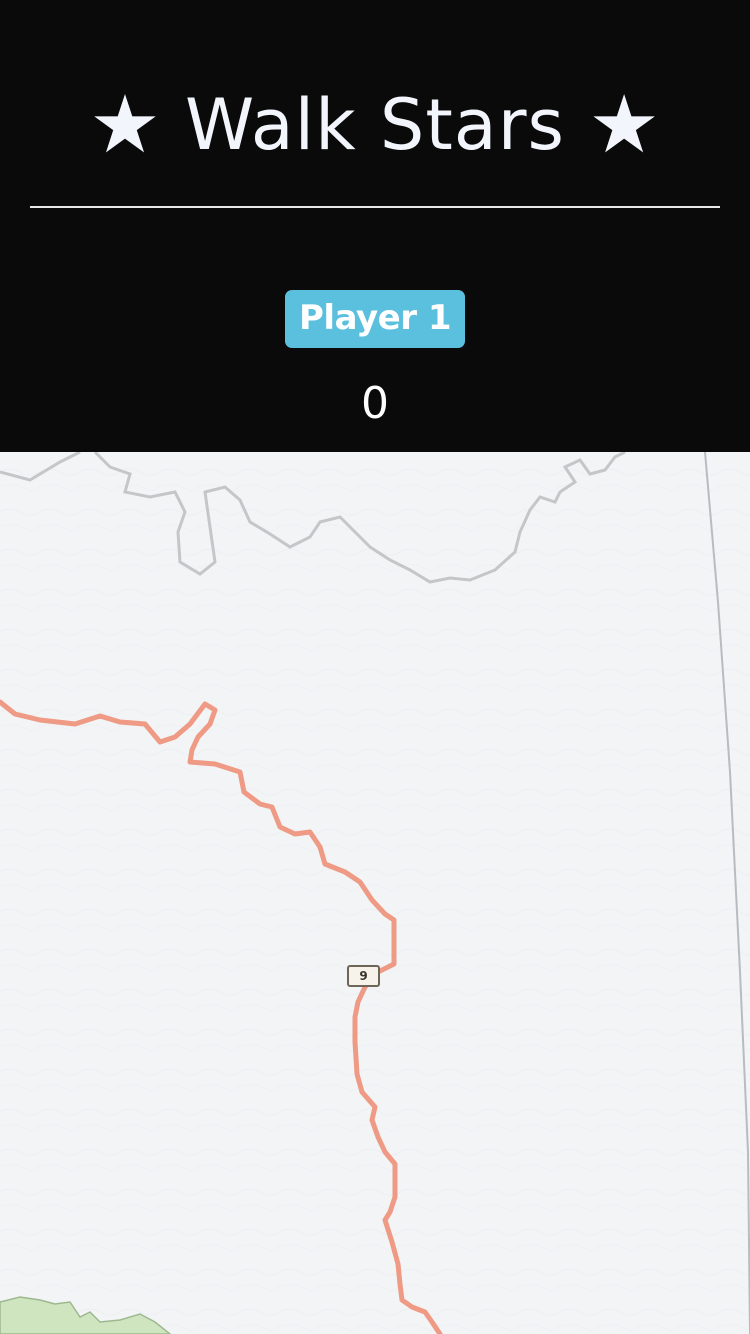 This screenshot has width=750, height=1334. What do you see at coordinates (375, 403) in the screenshot?
I see `player-score: 0` at bounding box center [375, 403].